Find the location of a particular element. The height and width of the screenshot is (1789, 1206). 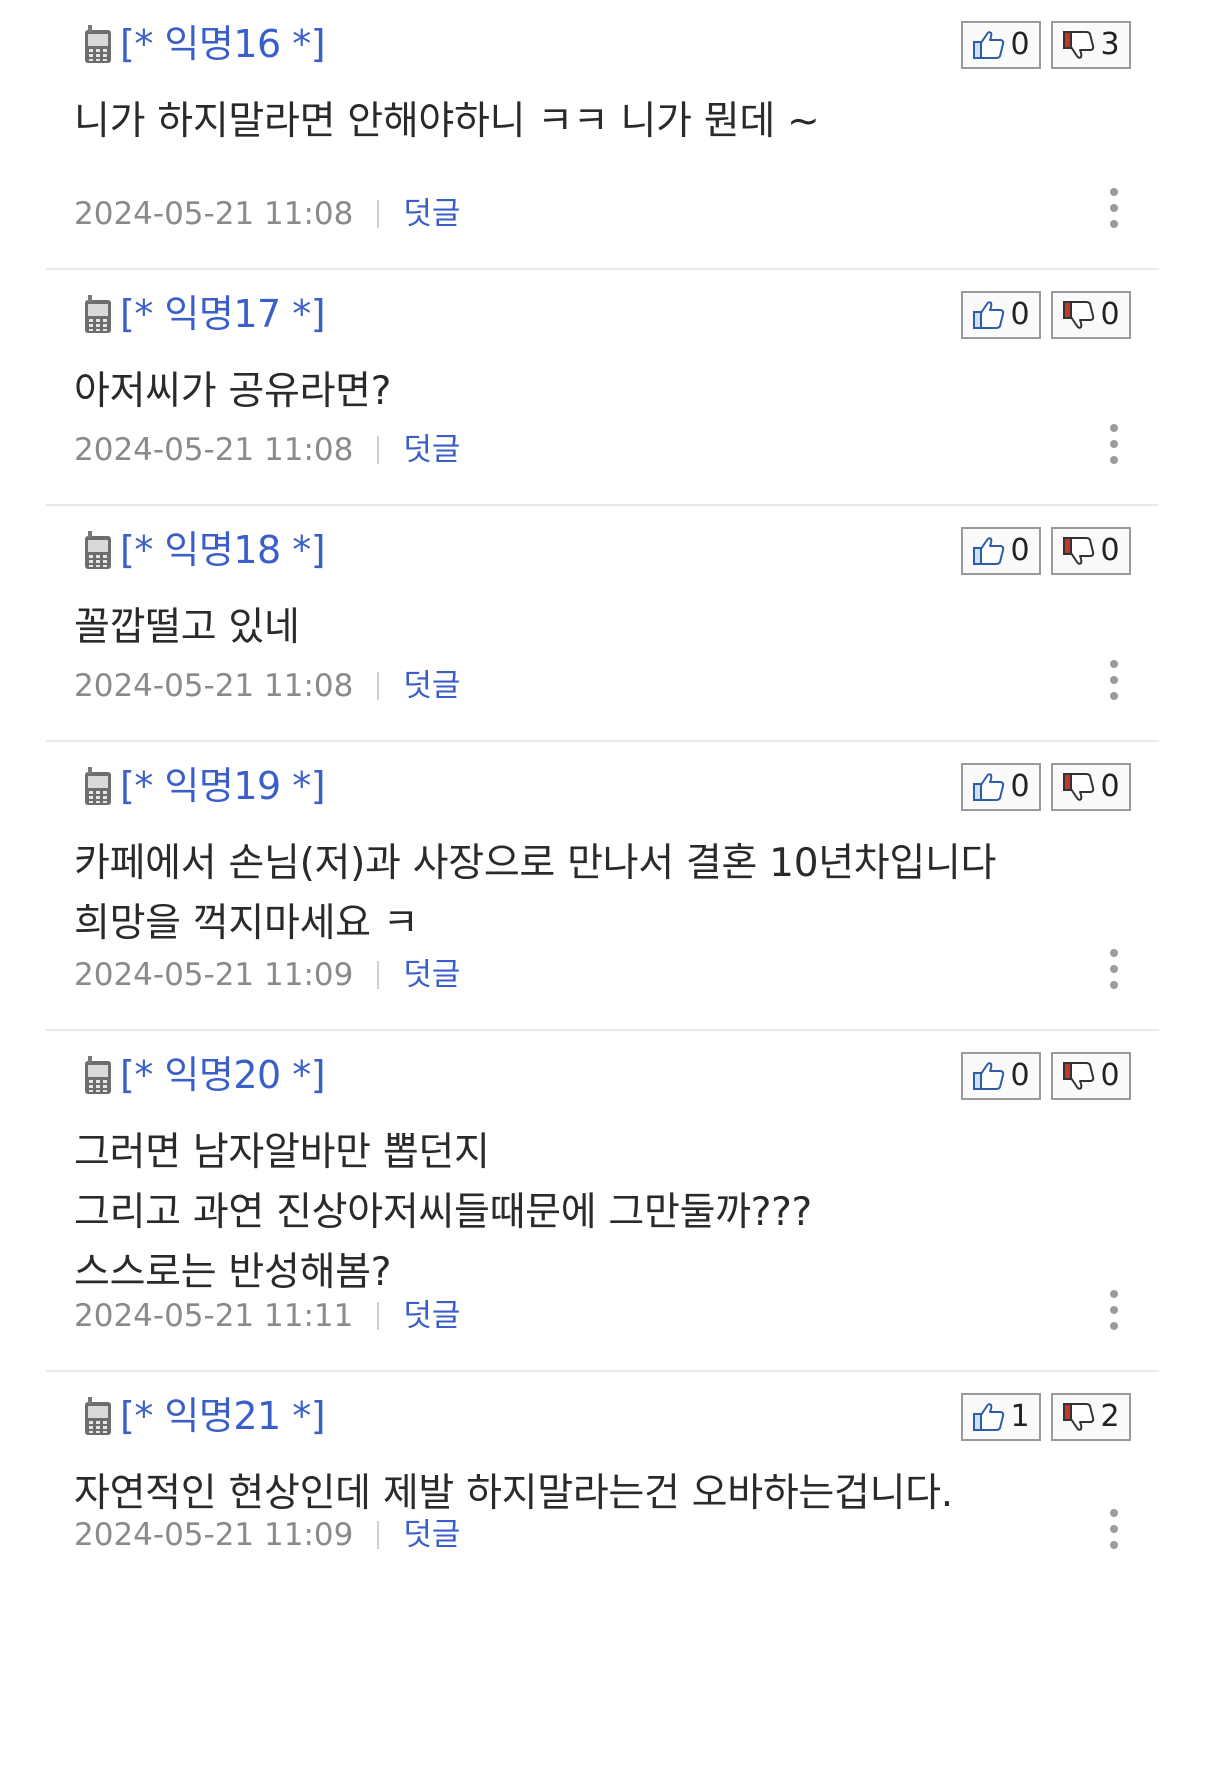

vote-buttons: 1 2 is located at coordinates (1046, 1417).